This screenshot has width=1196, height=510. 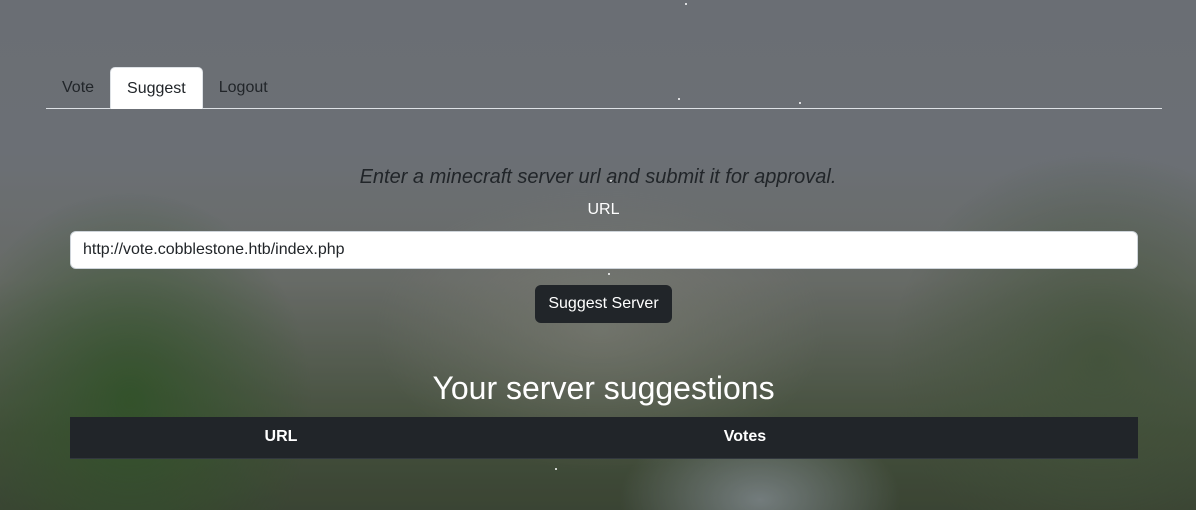 What do you see at coordinates (603, 304) in the screenshot?
I see `suggest-server-button: Suggest Server` at bounding box center [603, 304].